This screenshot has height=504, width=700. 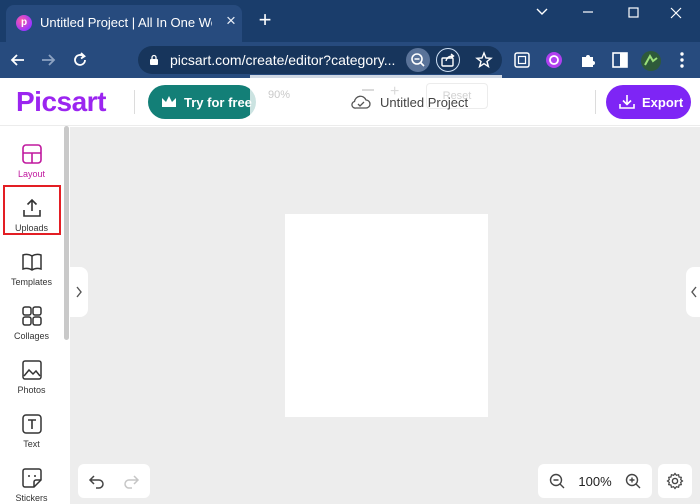 I want to click on tab-close-icon: ×, so click(x=231, y=21).